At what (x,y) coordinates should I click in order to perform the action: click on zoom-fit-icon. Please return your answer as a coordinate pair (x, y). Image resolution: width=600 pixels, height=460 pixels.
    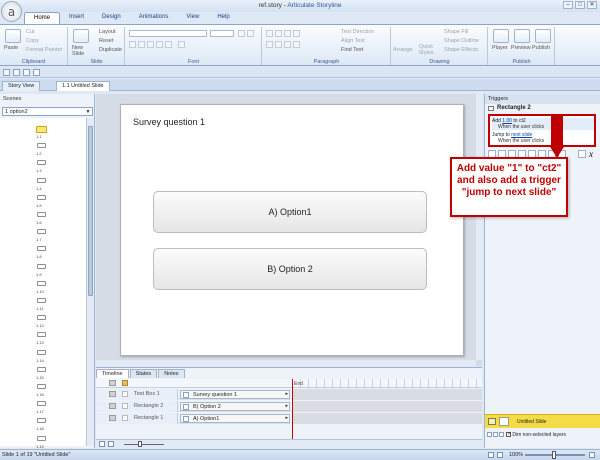
    Looking at the image, I should click on (592, 455).